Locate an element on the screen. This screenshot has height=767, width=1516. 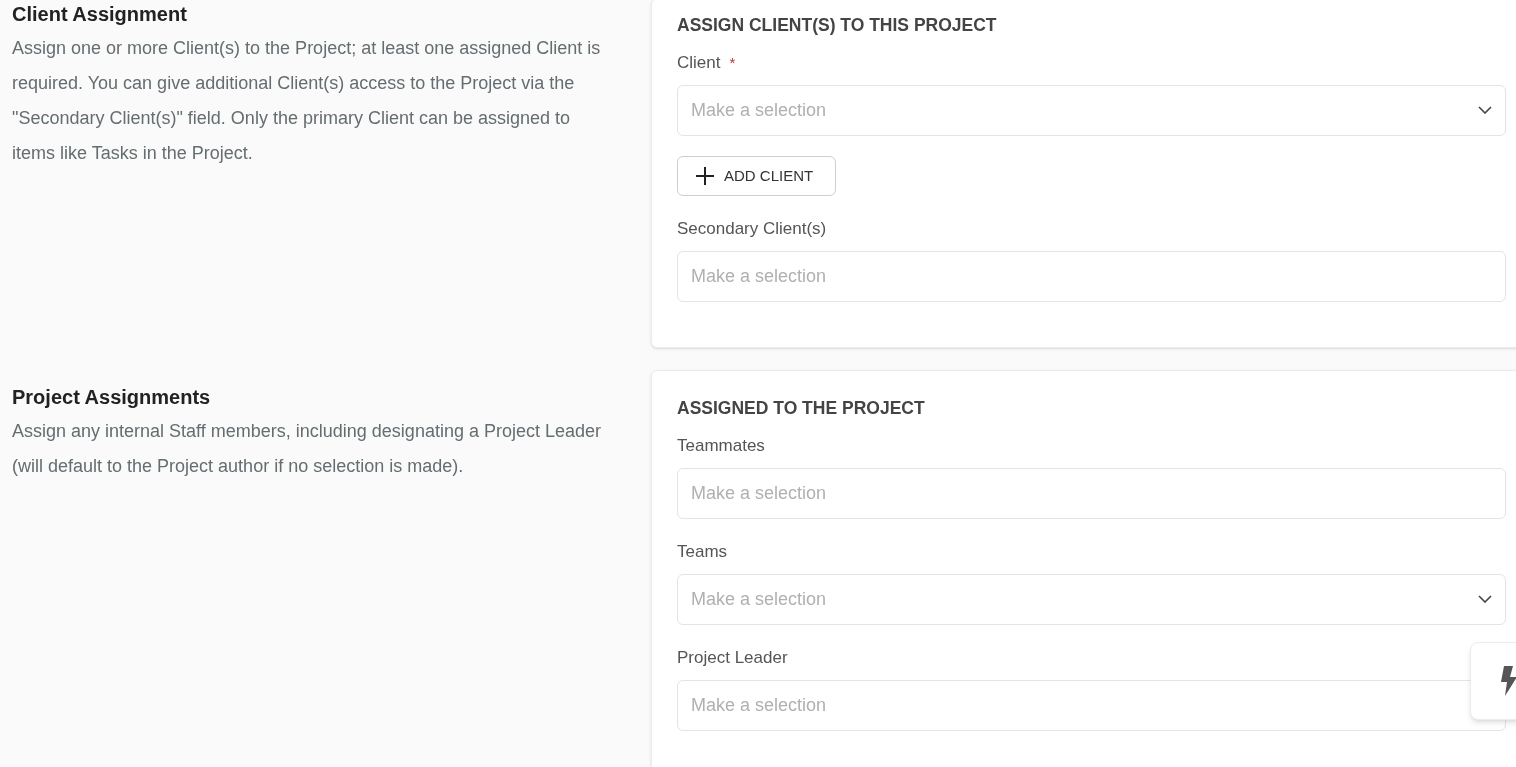
section-description: Assign any internal Staff members, including designating a Project Leader (will default to the Project author if no selection is made). is located at coordinates (307, 449).